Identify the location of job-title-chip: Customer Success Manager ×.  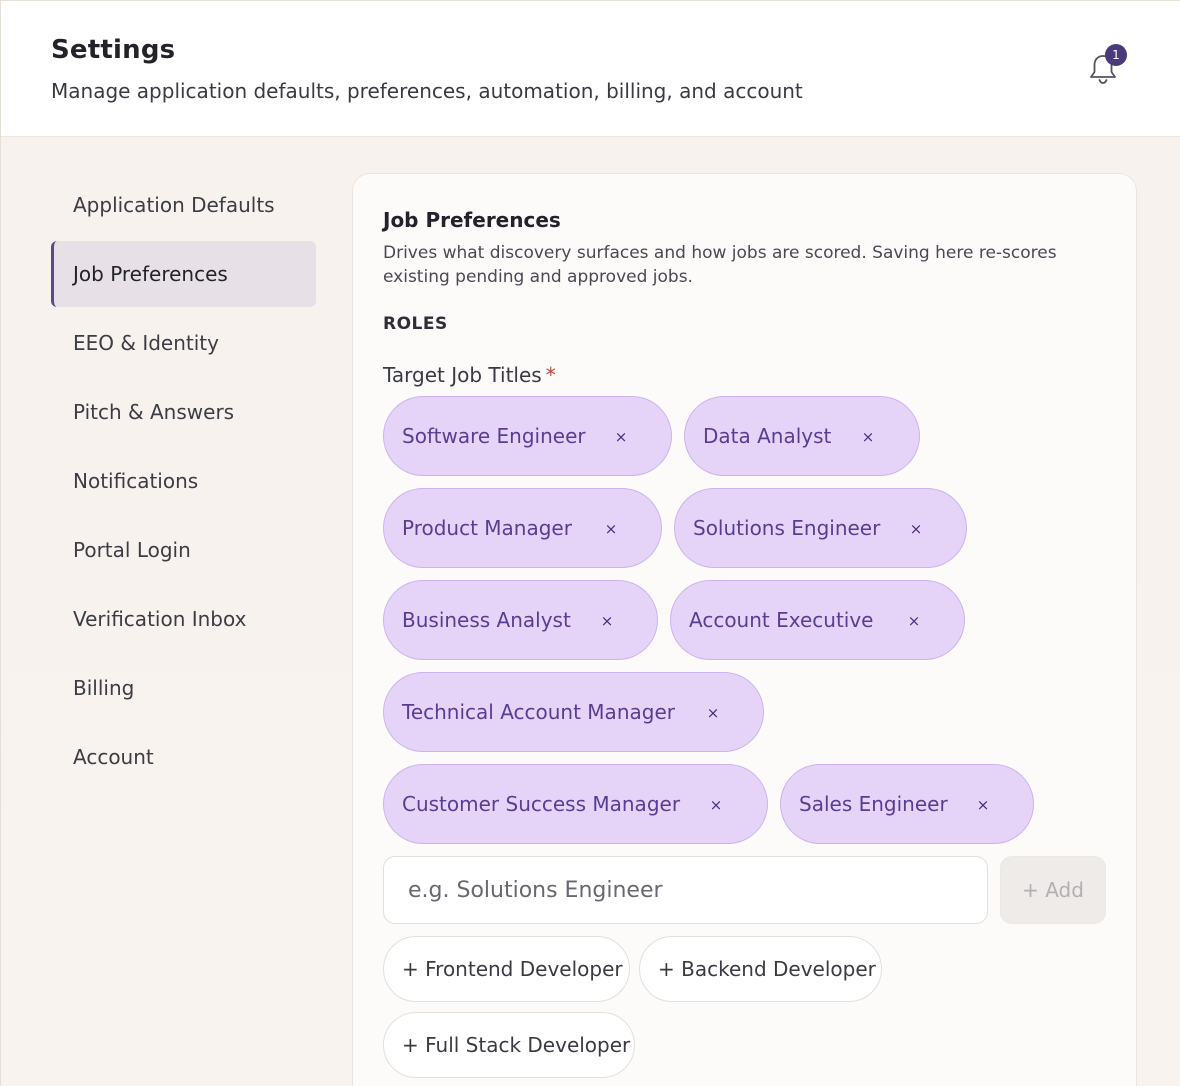
(575, 804).